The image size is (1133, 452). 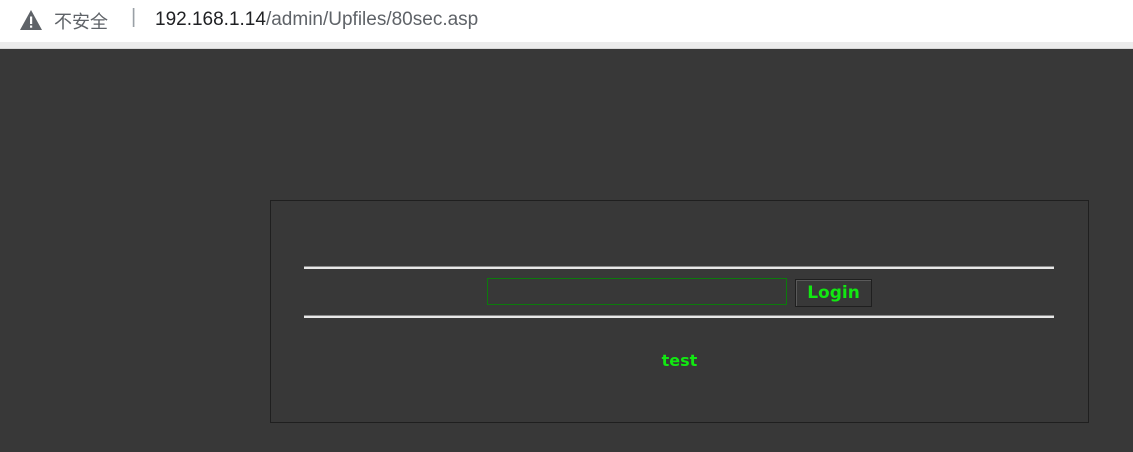 I want to click on bottom-horizontal-rule, so click(x=679, y=316).